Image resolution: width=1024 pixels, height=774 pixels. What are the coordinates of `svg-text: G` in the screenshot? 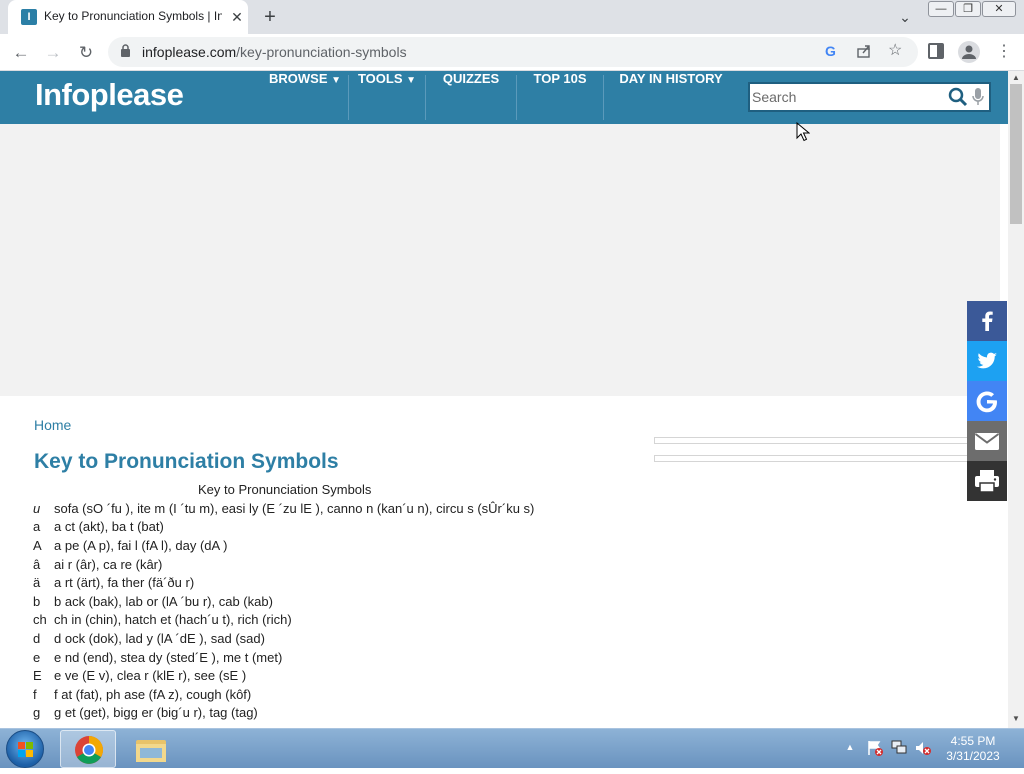 It's located at (830, 51).